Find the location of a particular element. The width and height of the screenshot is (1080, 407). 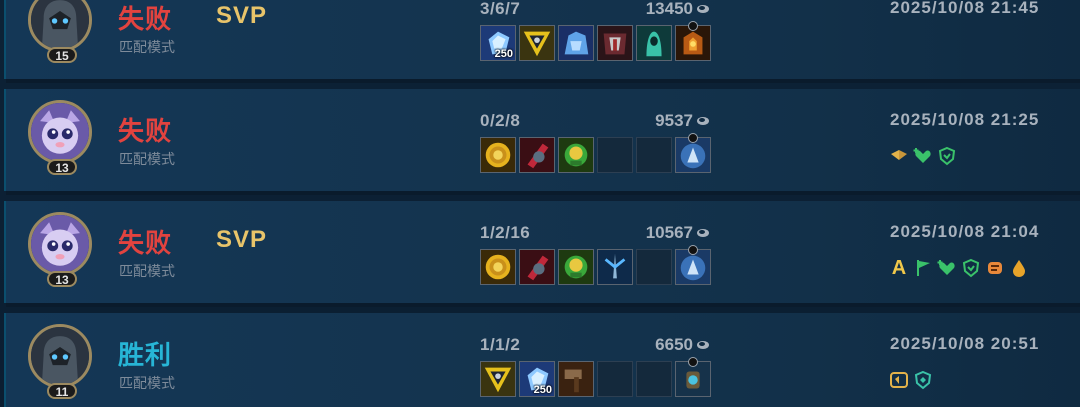

gold-stat: 6650 is located at coordinates (682, 345).